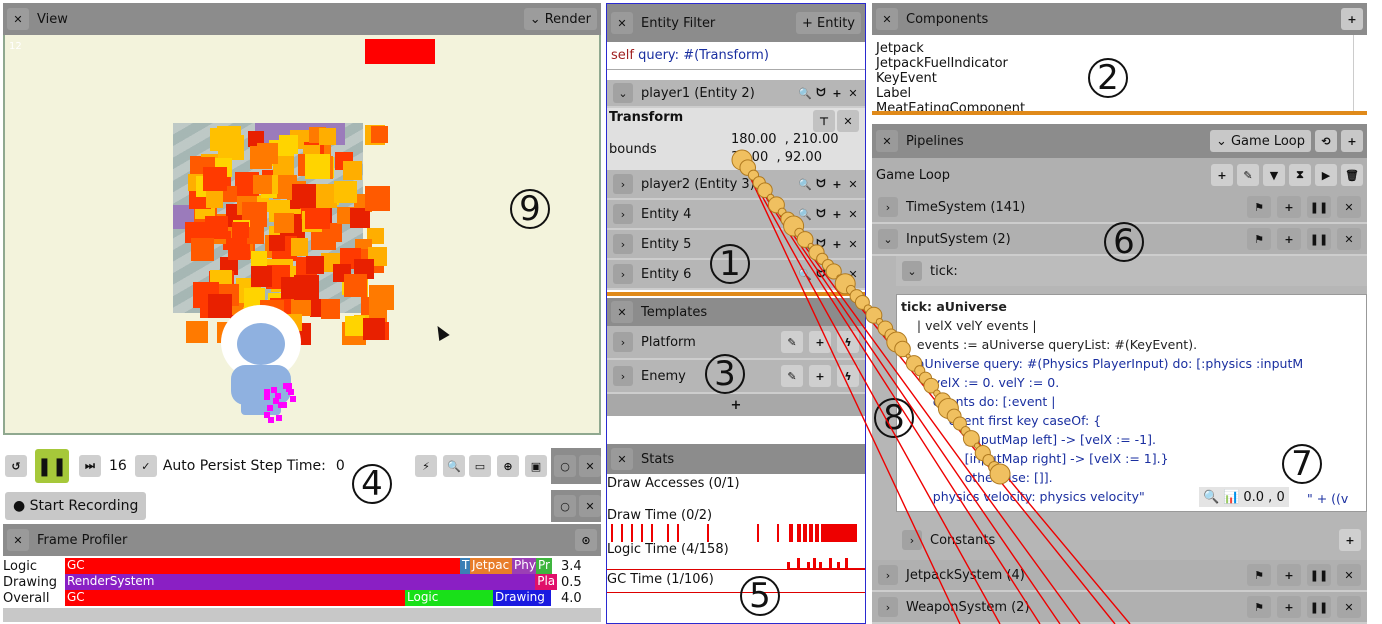  What do you see at coordinates (736, 56) in the screenshot?
I see `entity-query: self query: #(Transform)` at bounding box center [736, 56].